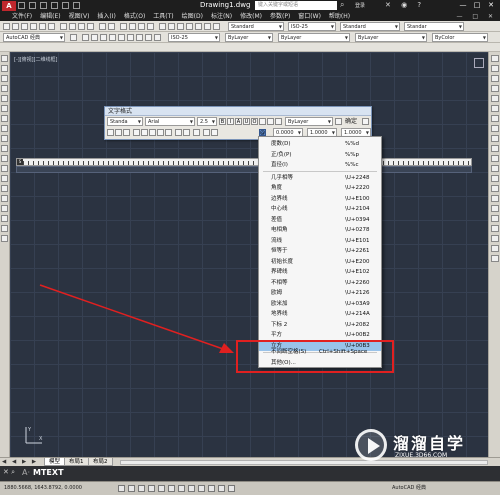 Image resolution: width=500 pixels, height=495 pixels. I want to click on revcloud-icon, so click(4, 128).